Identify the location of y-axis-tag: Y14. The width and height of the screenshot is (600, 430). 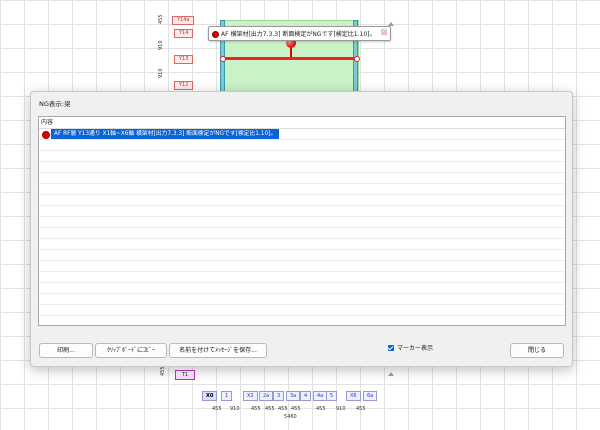
(184, 33).